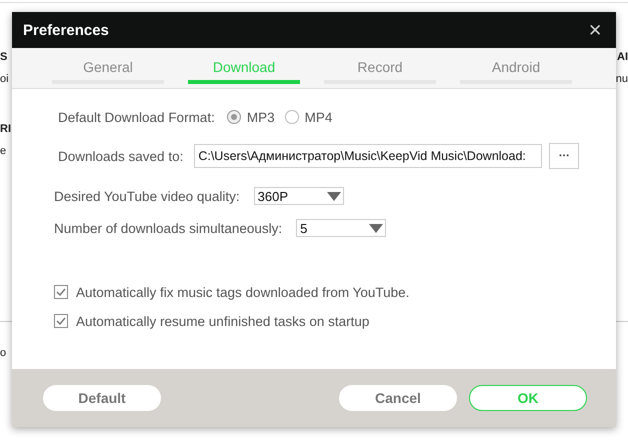 This screenshot has width=628, height=441. What do you see at coordinates (5, 129) in the screenshot?
I see `background-text: RI` at bounding box center [5, 129].